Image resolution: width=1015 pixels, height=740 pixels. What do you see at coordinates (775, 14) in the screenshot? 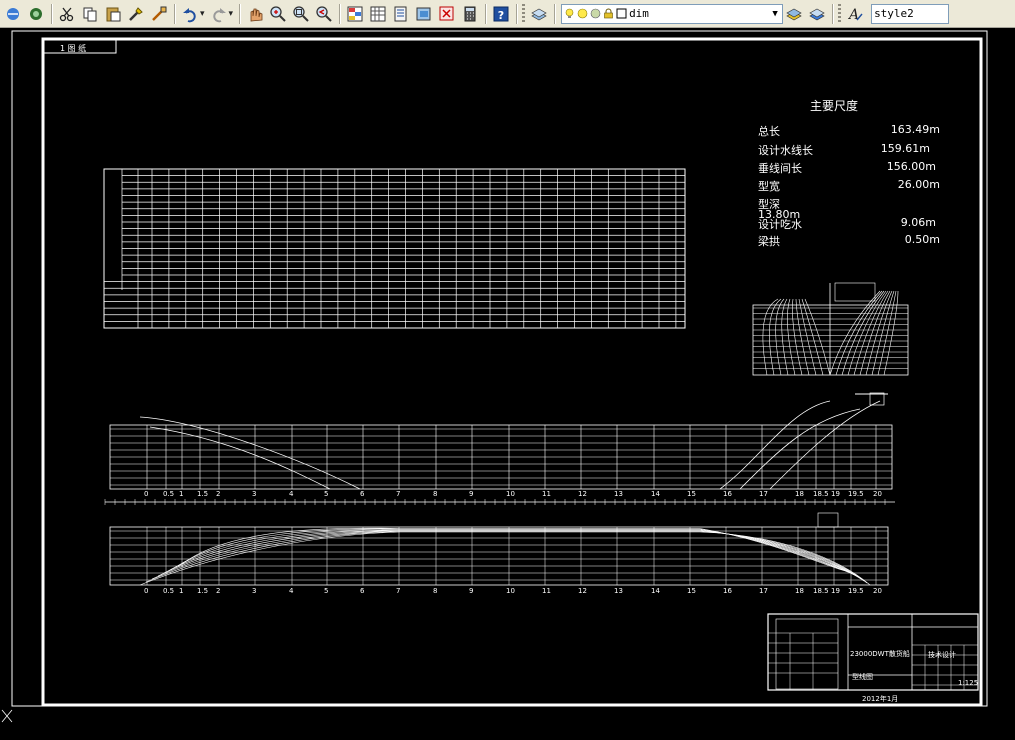
I see `chevron-down-icon: ▼` at bounding box center [775, 14].